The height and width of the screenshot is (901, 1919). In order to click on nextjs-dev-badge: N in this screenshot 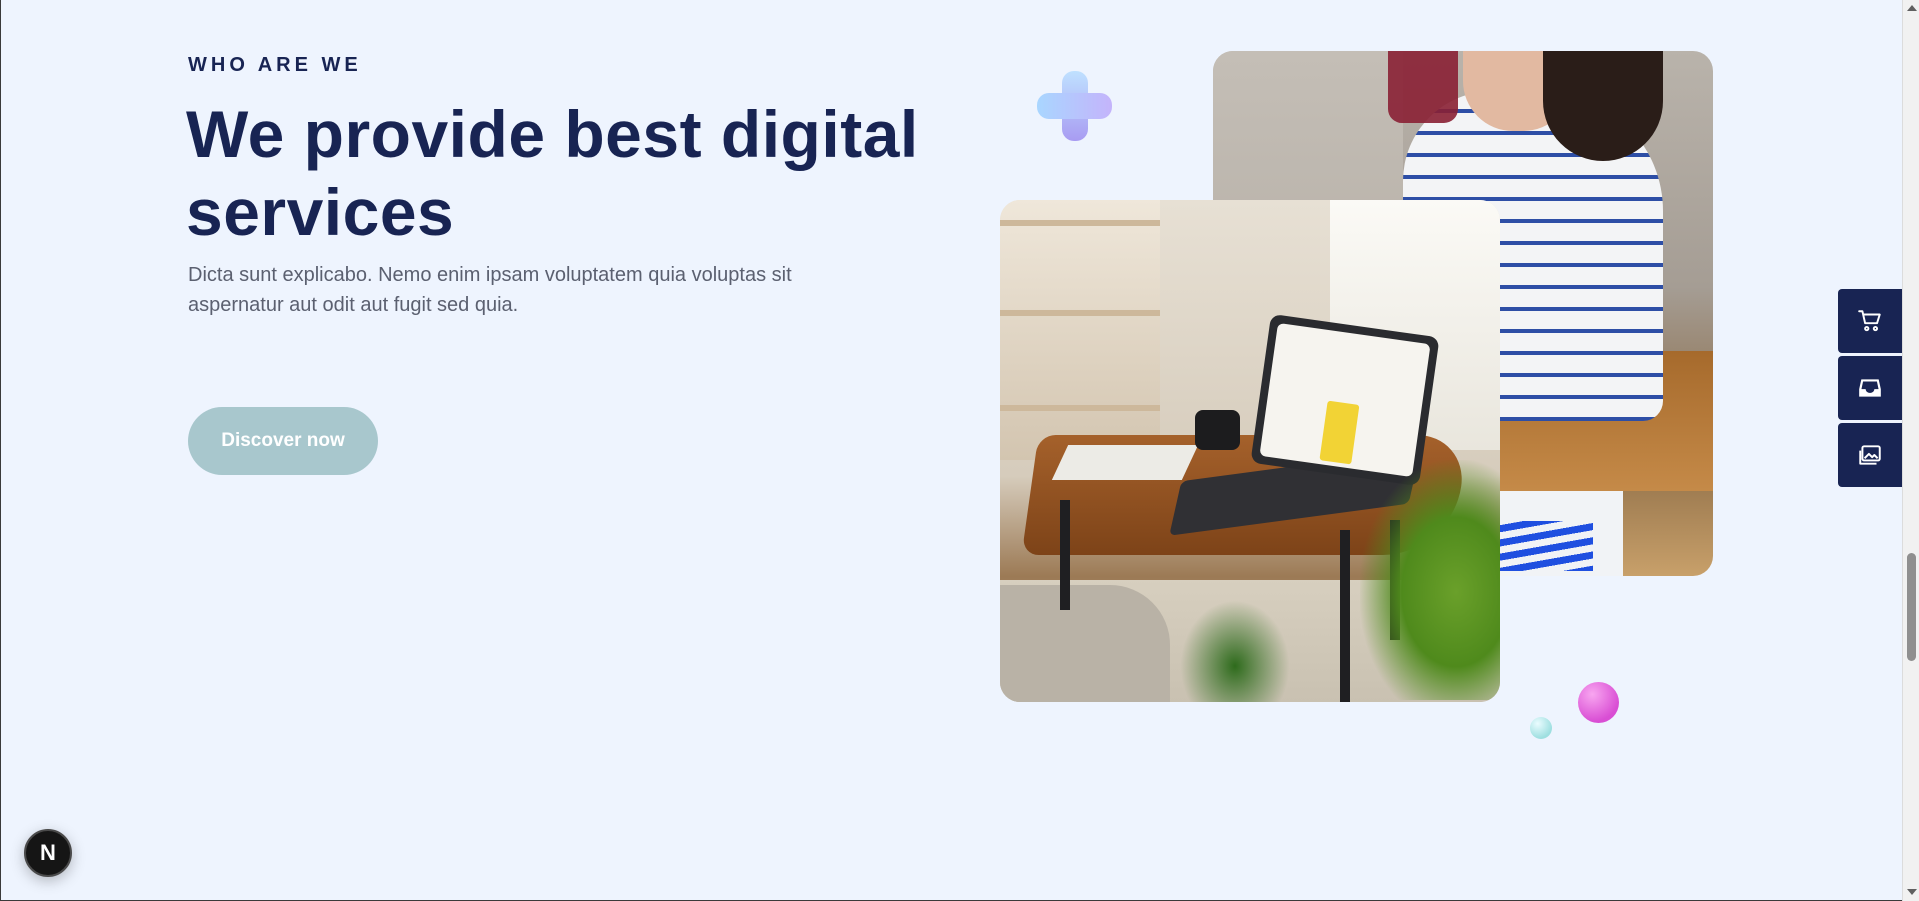, I will do `click(48, 853)`.